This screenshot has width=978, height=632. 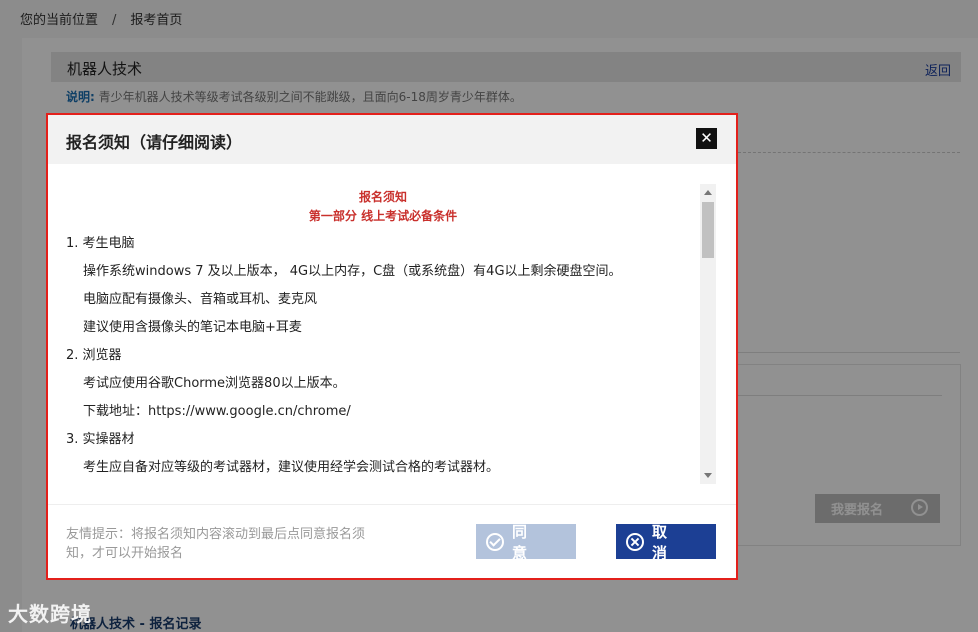 What do you see at coordinates (100, 439) in the screenshot?
I see `item-title: 3. 实操器材` at bounding box center [100, 439].